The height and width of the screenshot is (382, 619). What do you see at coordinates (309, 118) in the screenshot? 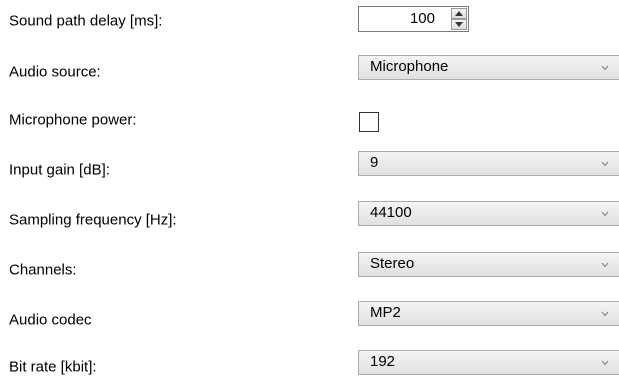
I see `mic-power-row: Microphone power:` at bounding box center [309, 118].